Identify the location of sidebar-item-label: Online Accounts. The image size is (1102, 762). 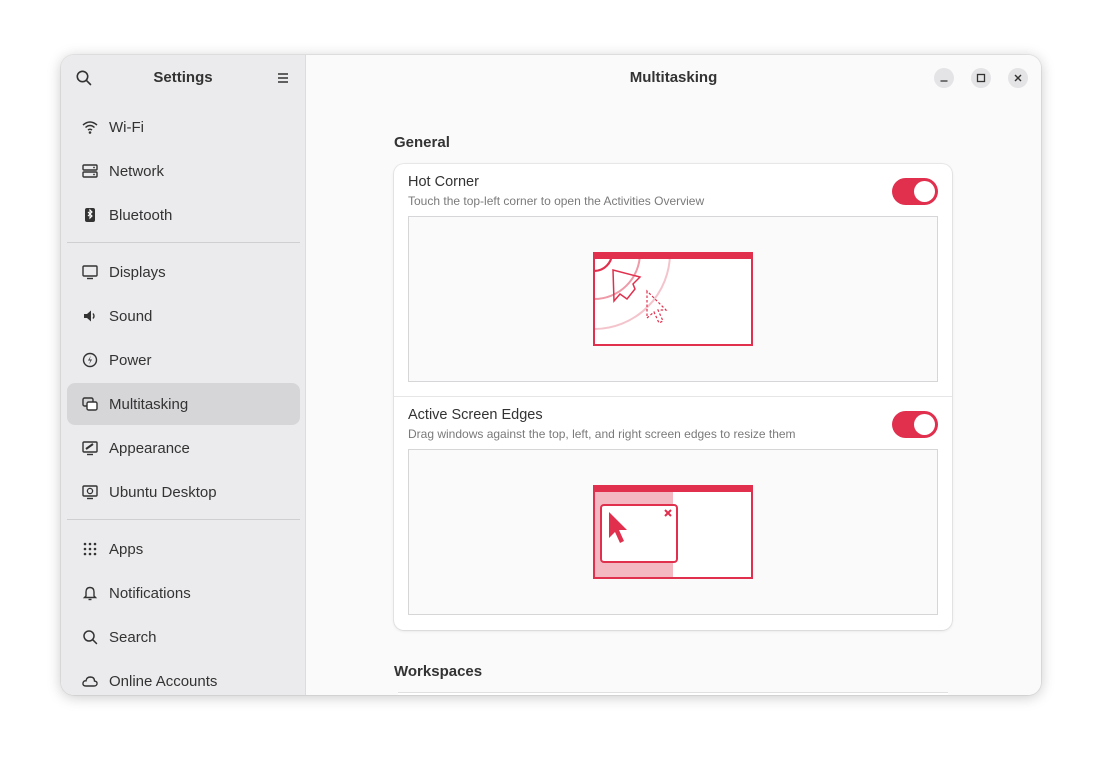
(163, 681).